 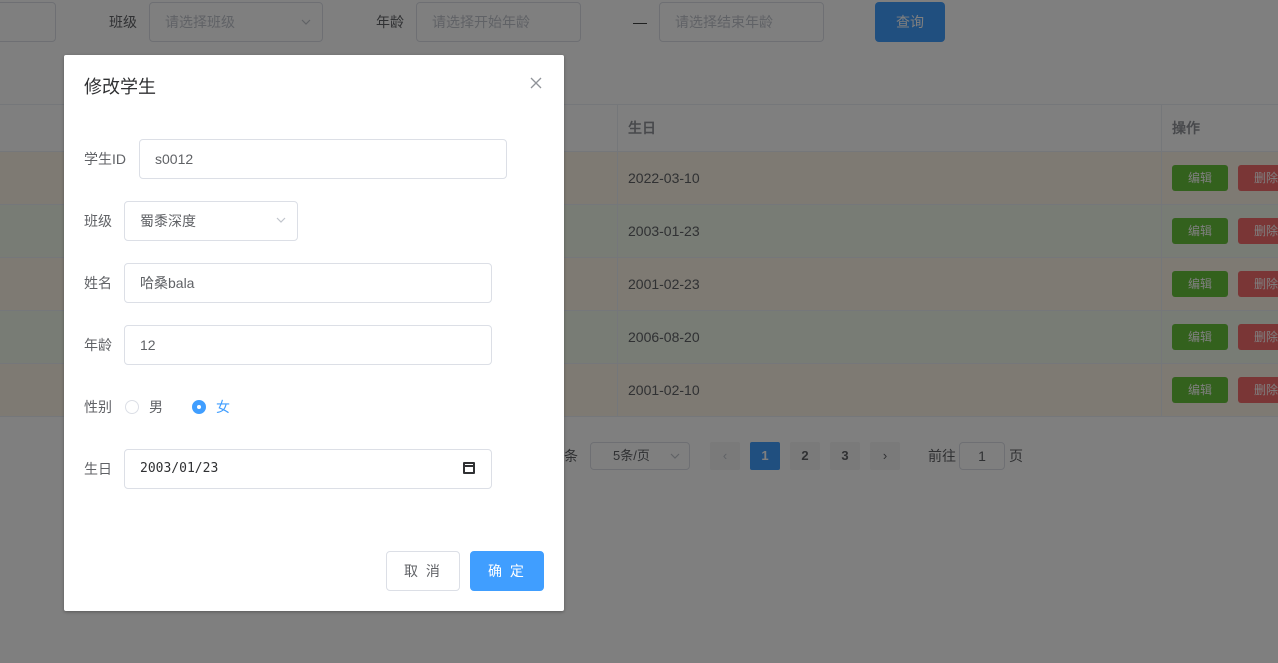 I want to click on birthday-date-input: 2003/01/23, so click(x=308, y=469).